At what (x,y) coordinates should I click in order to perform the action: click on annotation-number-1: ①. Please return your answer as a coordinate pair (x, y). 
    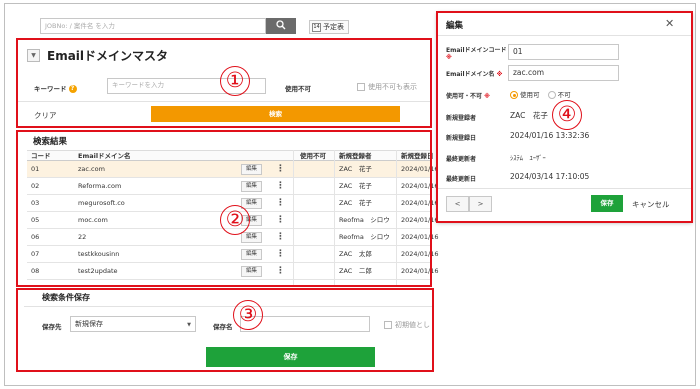
    Looking at the image, I should click on (235, 81).